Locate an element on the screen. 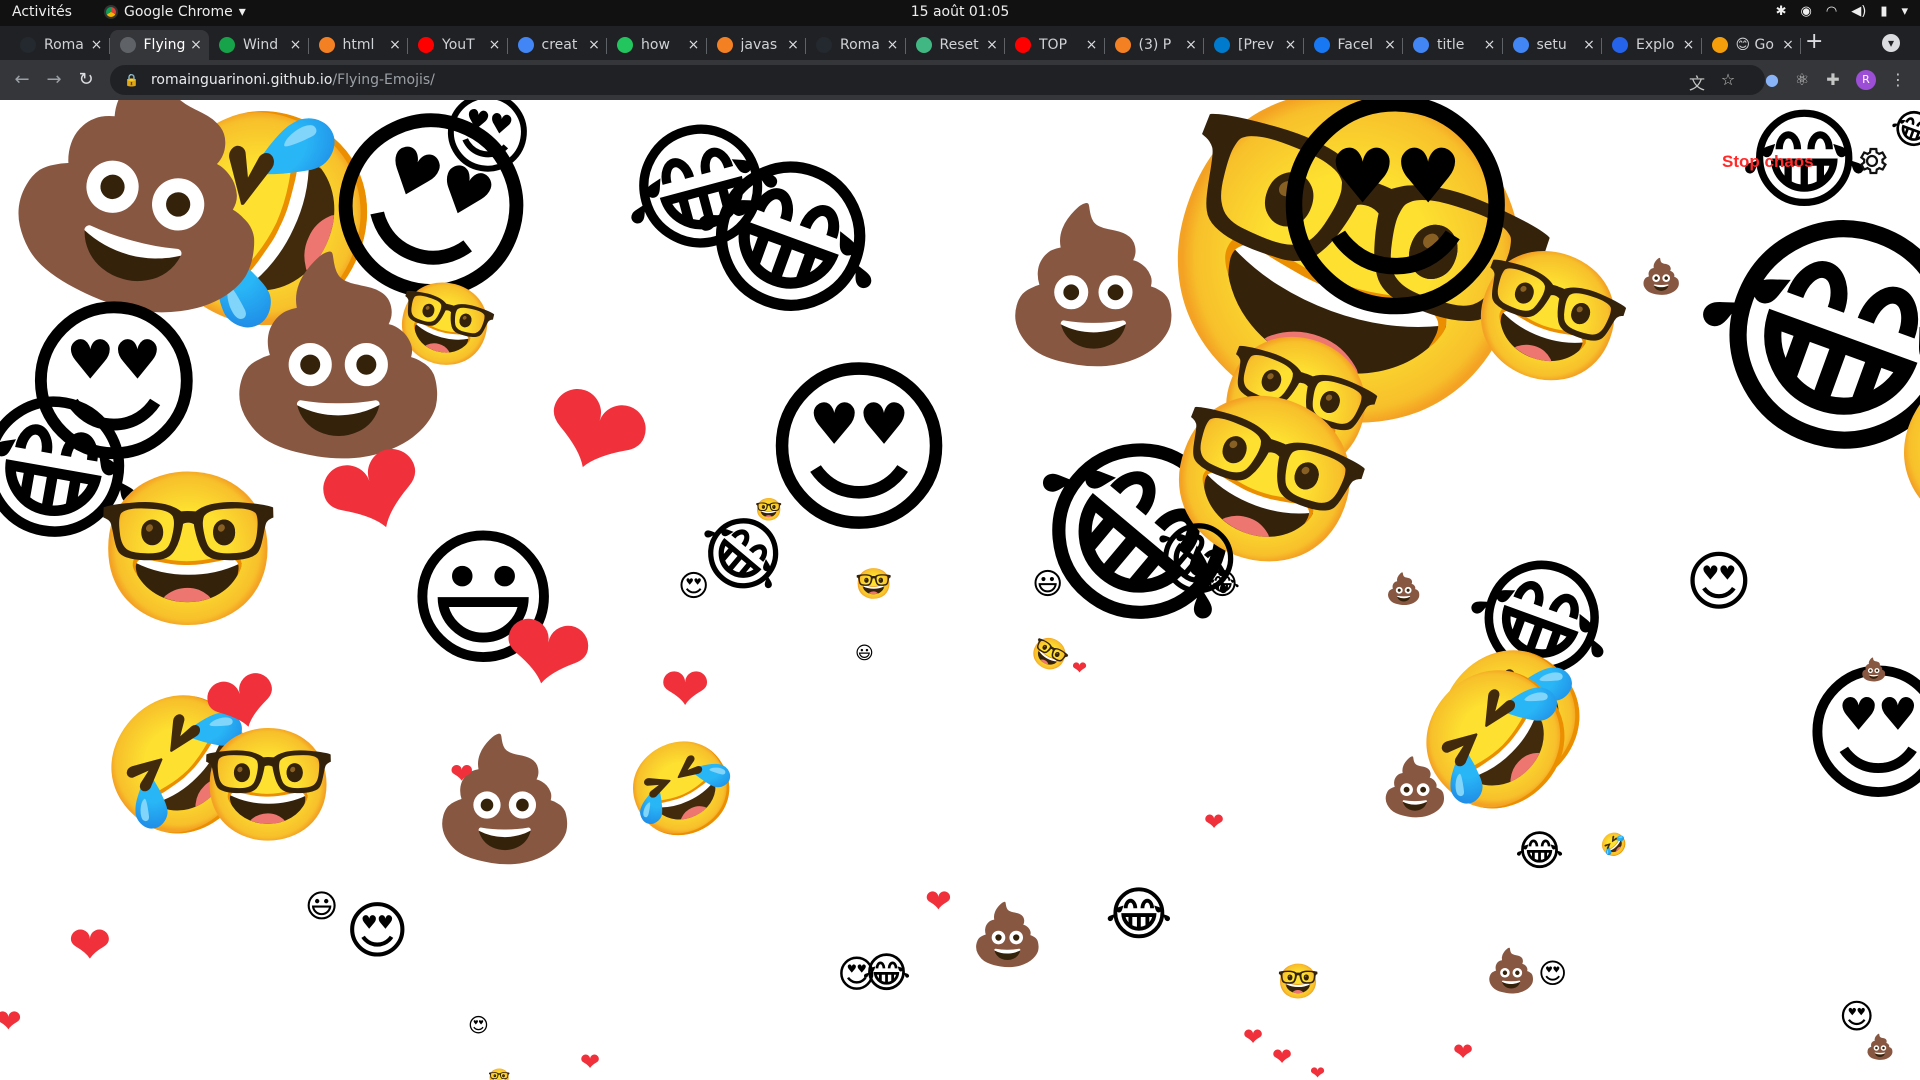 The width and height of the screenshot is (1920, 1080). tab-title: html is located at coordinates (358, 45).